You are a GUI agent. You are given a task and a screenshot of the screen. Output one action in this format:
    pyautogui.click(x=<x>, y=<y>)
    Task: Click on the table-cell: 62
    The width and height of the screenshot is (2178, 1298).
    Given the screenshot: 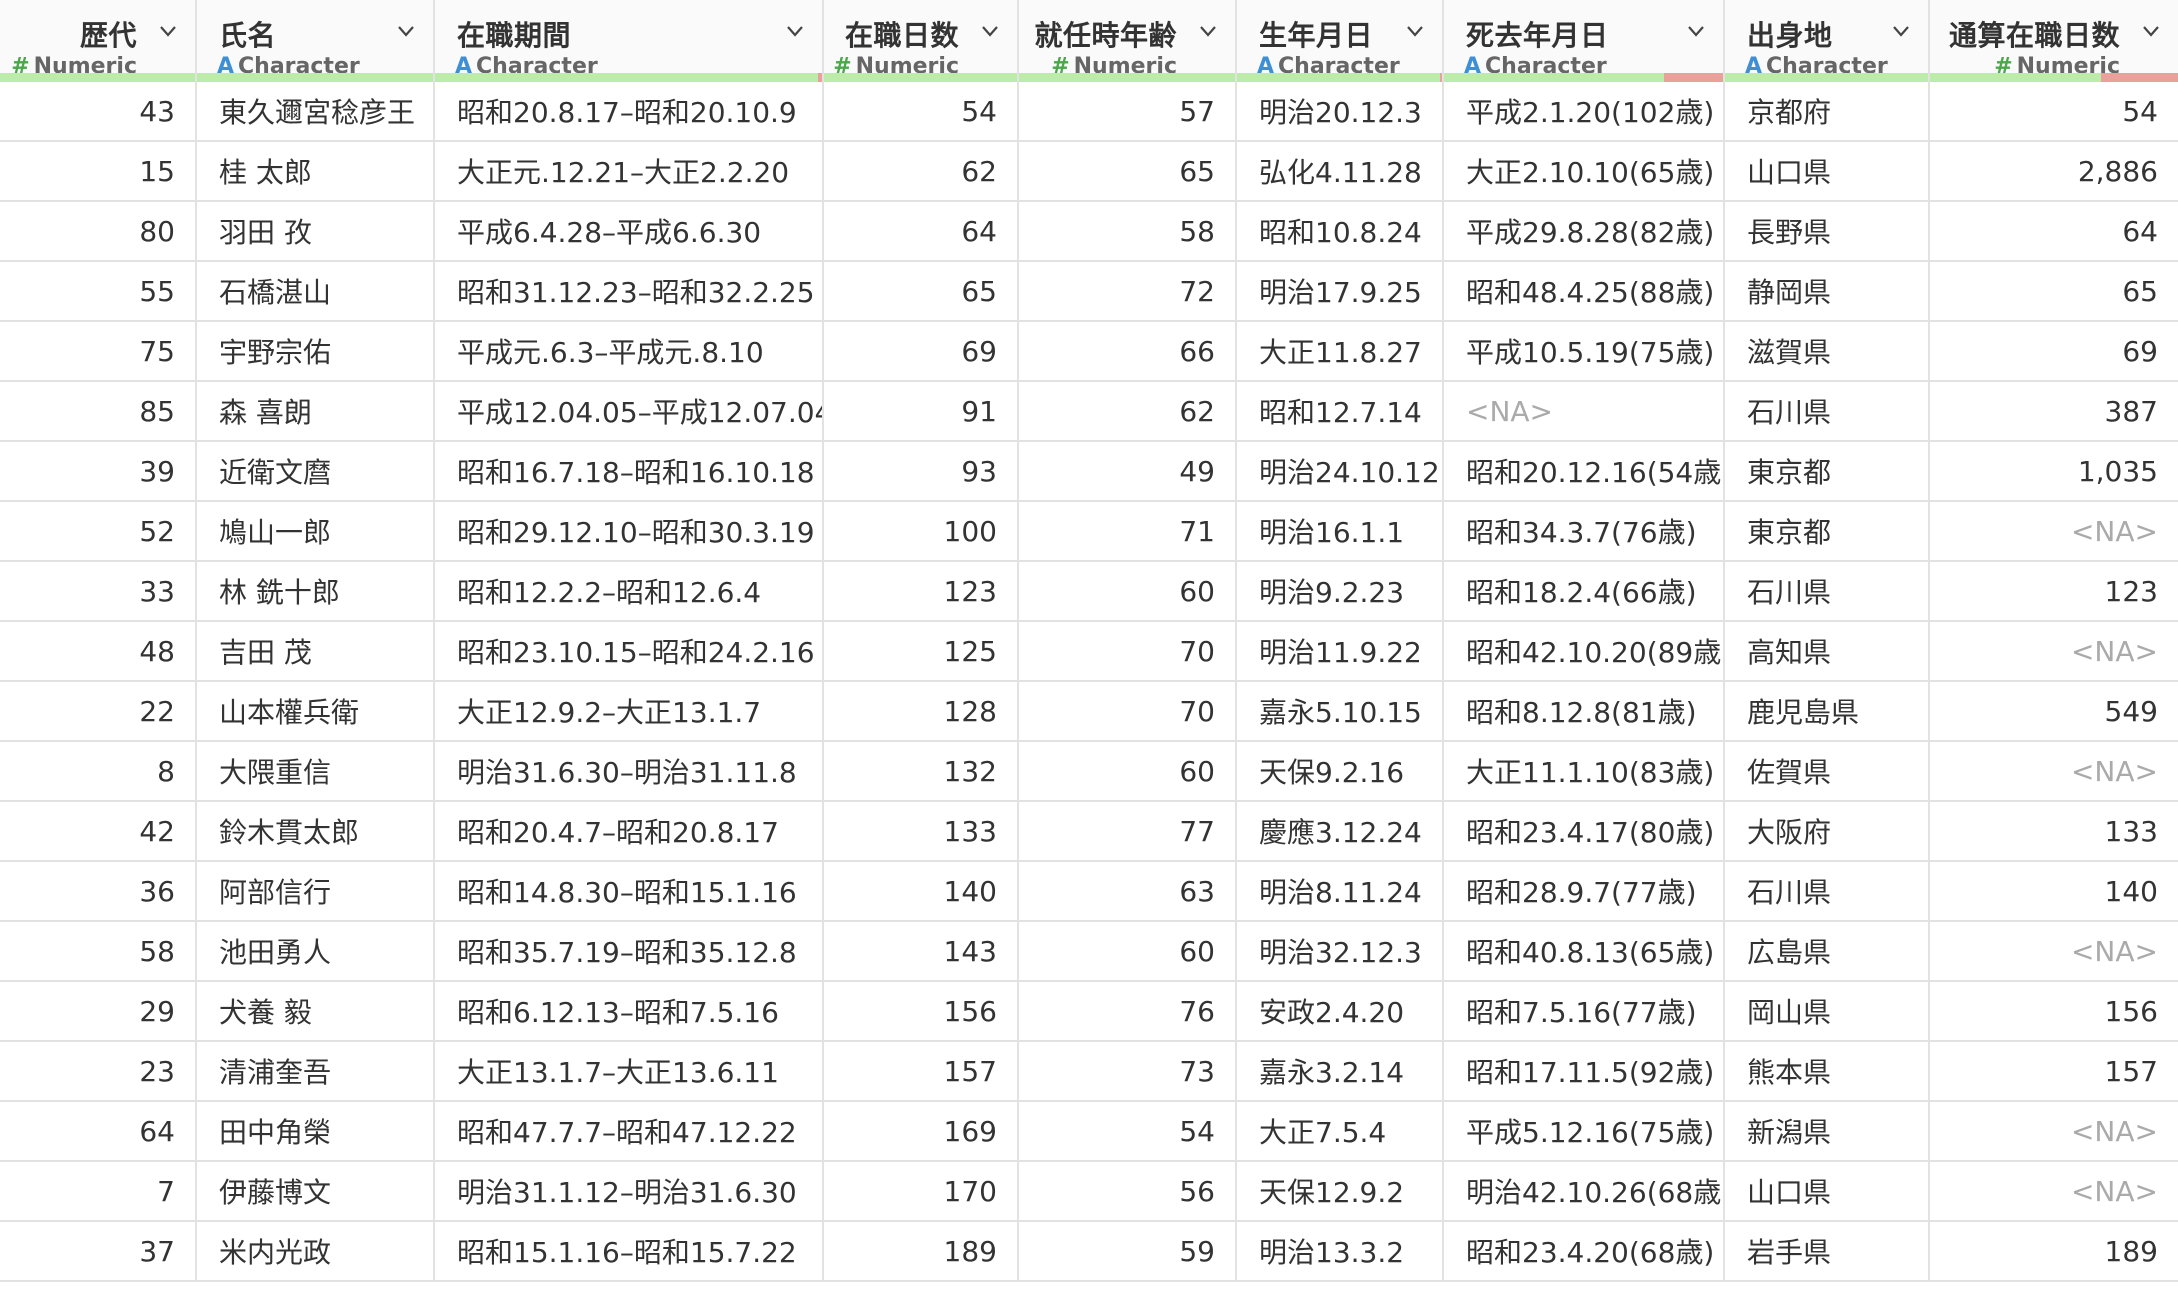 What is the action you would take?
    pyautogui.click(x=921, y=171)
    